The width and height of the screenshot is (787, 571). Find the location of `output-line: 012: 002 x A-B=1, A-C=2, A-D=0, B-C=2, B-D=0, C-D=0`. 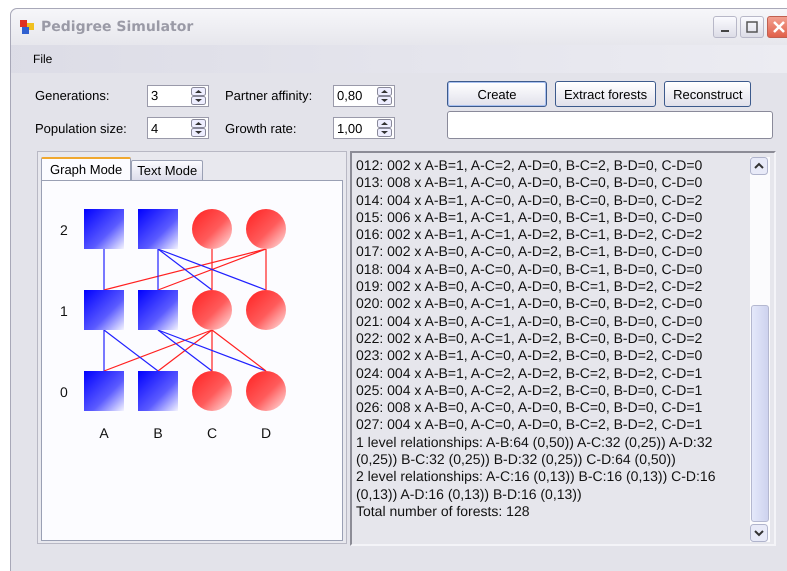

output-line: 012: 002 x A-B=1, A-C=2, A-D=0, B-C=2, B-D=0, C-D=0 is located at coordinates (530, 165).